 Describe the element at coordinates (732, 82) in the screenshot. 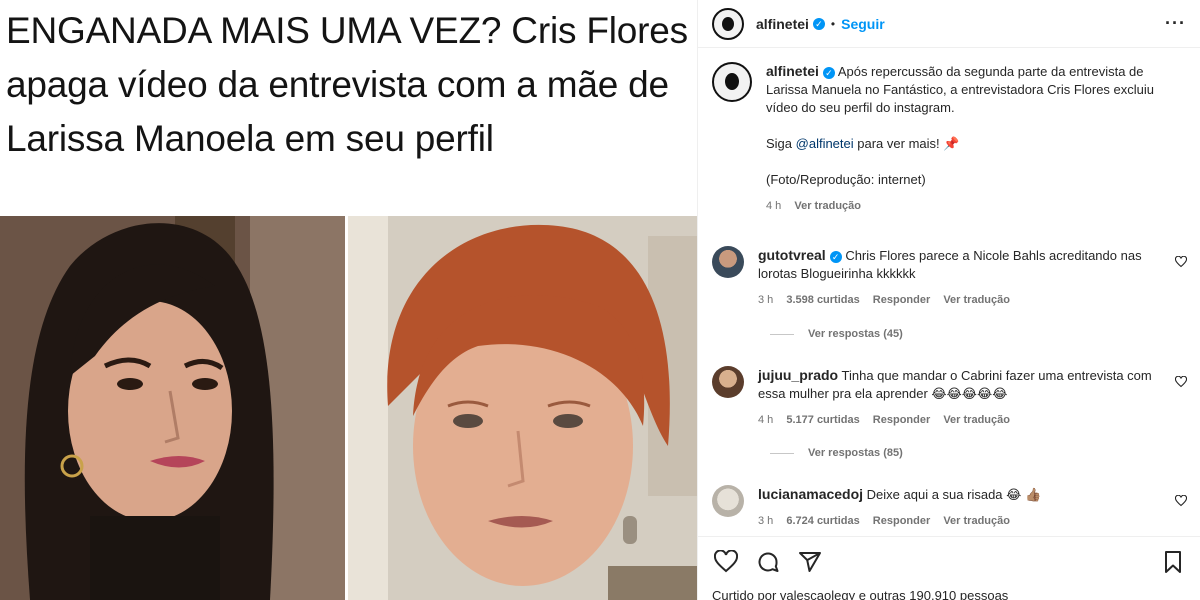

I see `caption-avatar` at that location.